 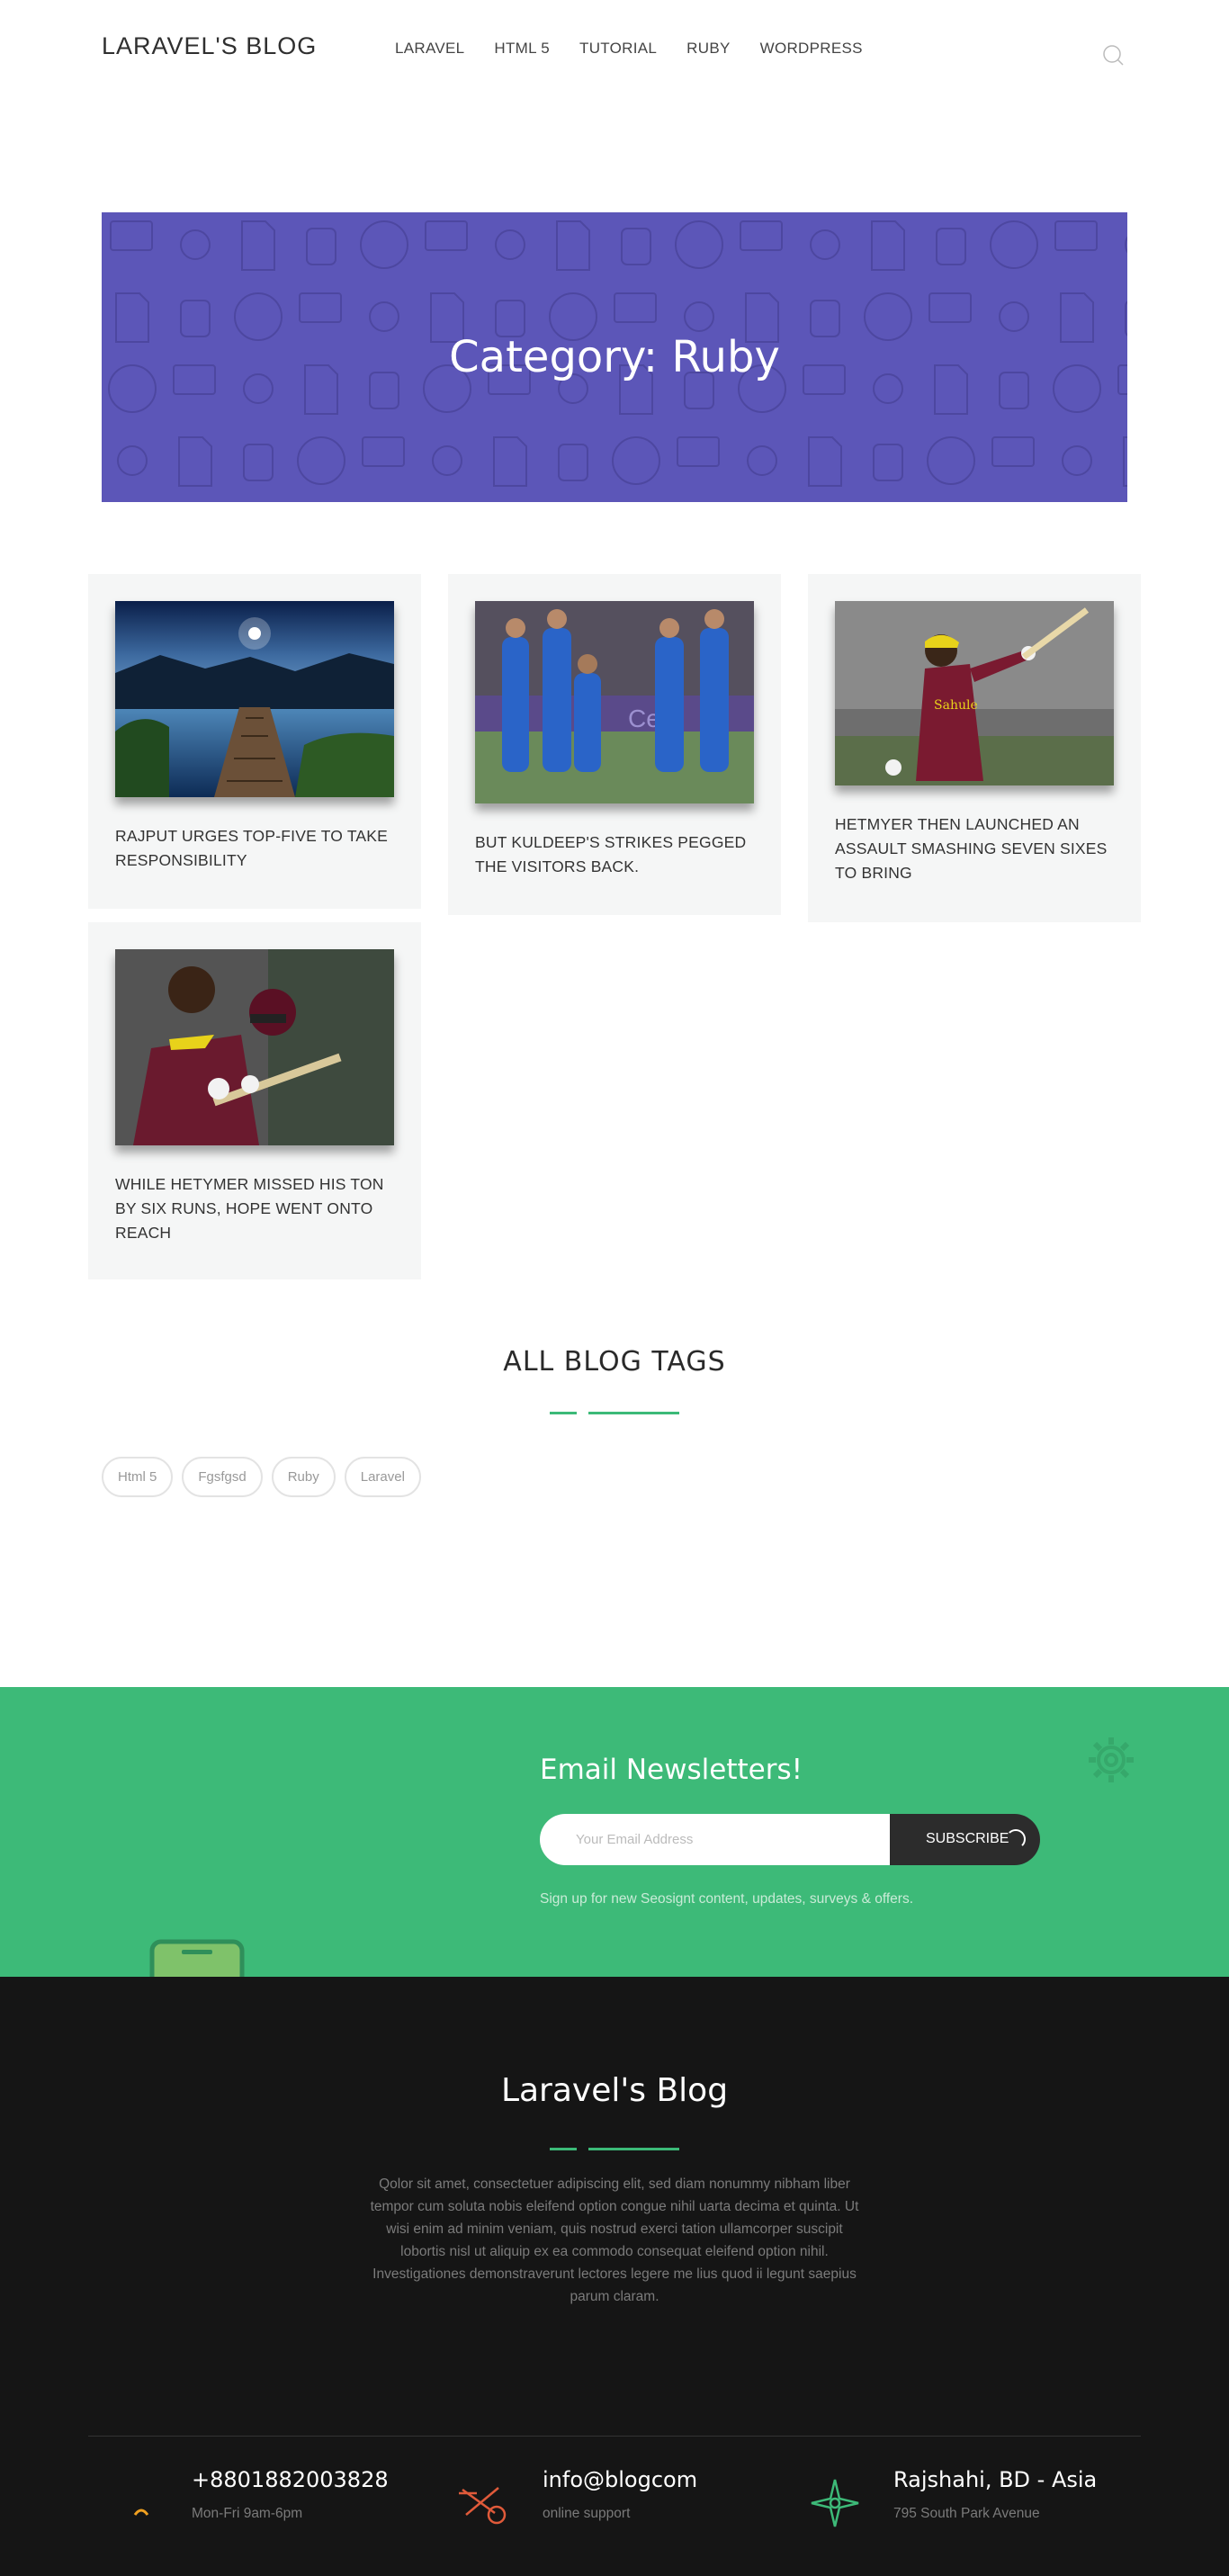 What do you see at coordinates (1016, 1839) in the screenshot?
I see `loading-spinner-icon` at bounding box center [1016, 1839].